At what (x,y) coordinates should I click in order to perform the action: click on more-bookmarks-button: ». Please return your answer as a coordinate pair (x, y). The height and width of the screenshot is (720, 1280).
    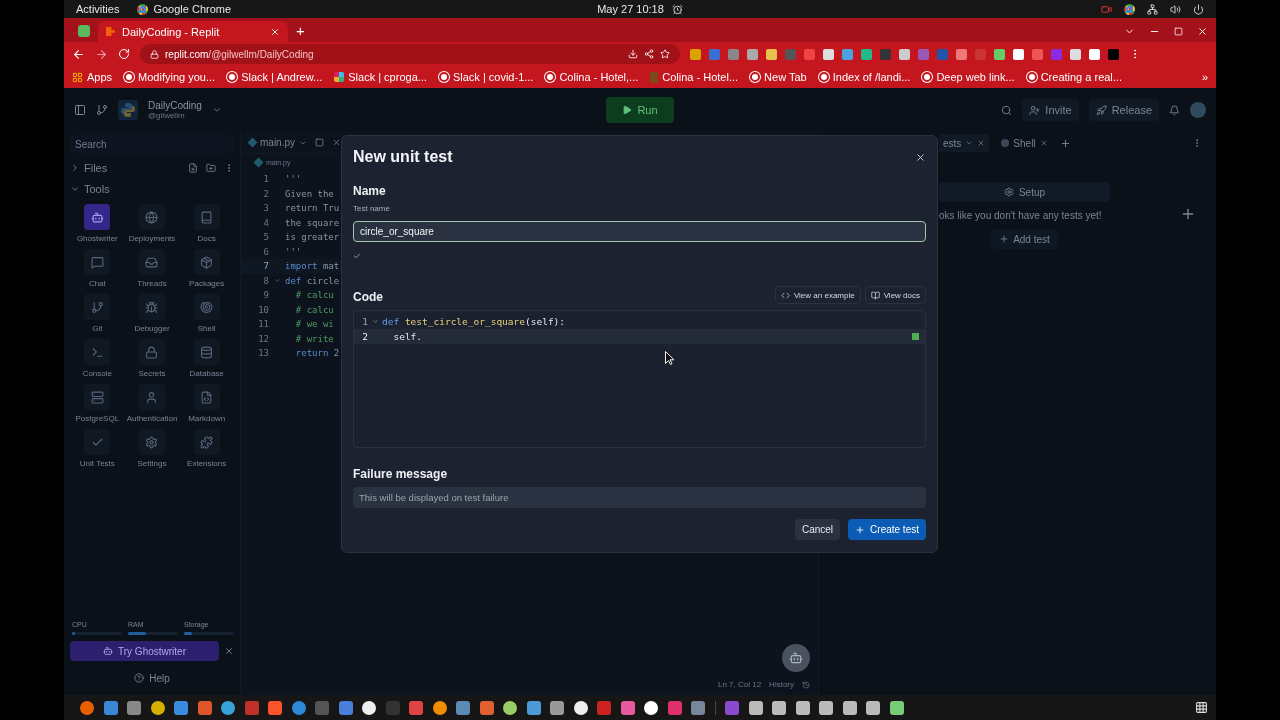
    Looking at the image, I should click on (1204, 77).